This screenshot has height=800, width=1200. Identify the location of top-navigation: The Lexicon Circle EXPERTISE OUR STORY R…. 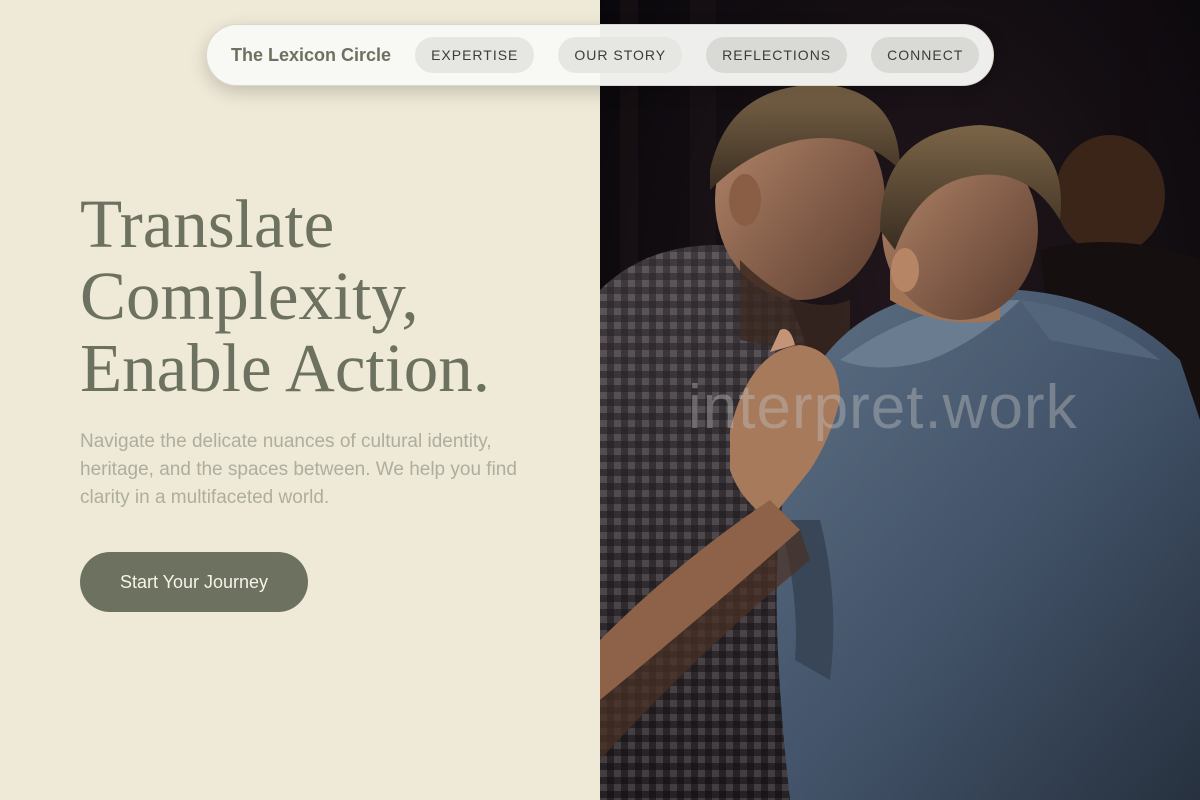
(600, 55).